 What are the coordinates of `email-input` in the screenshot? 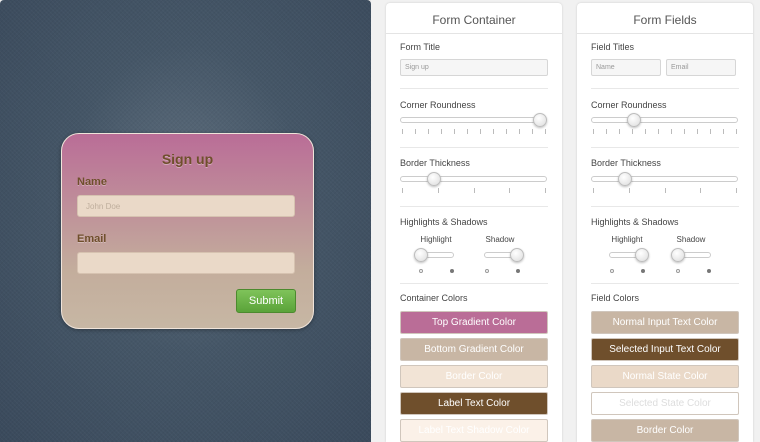 It's located at (186, 263).